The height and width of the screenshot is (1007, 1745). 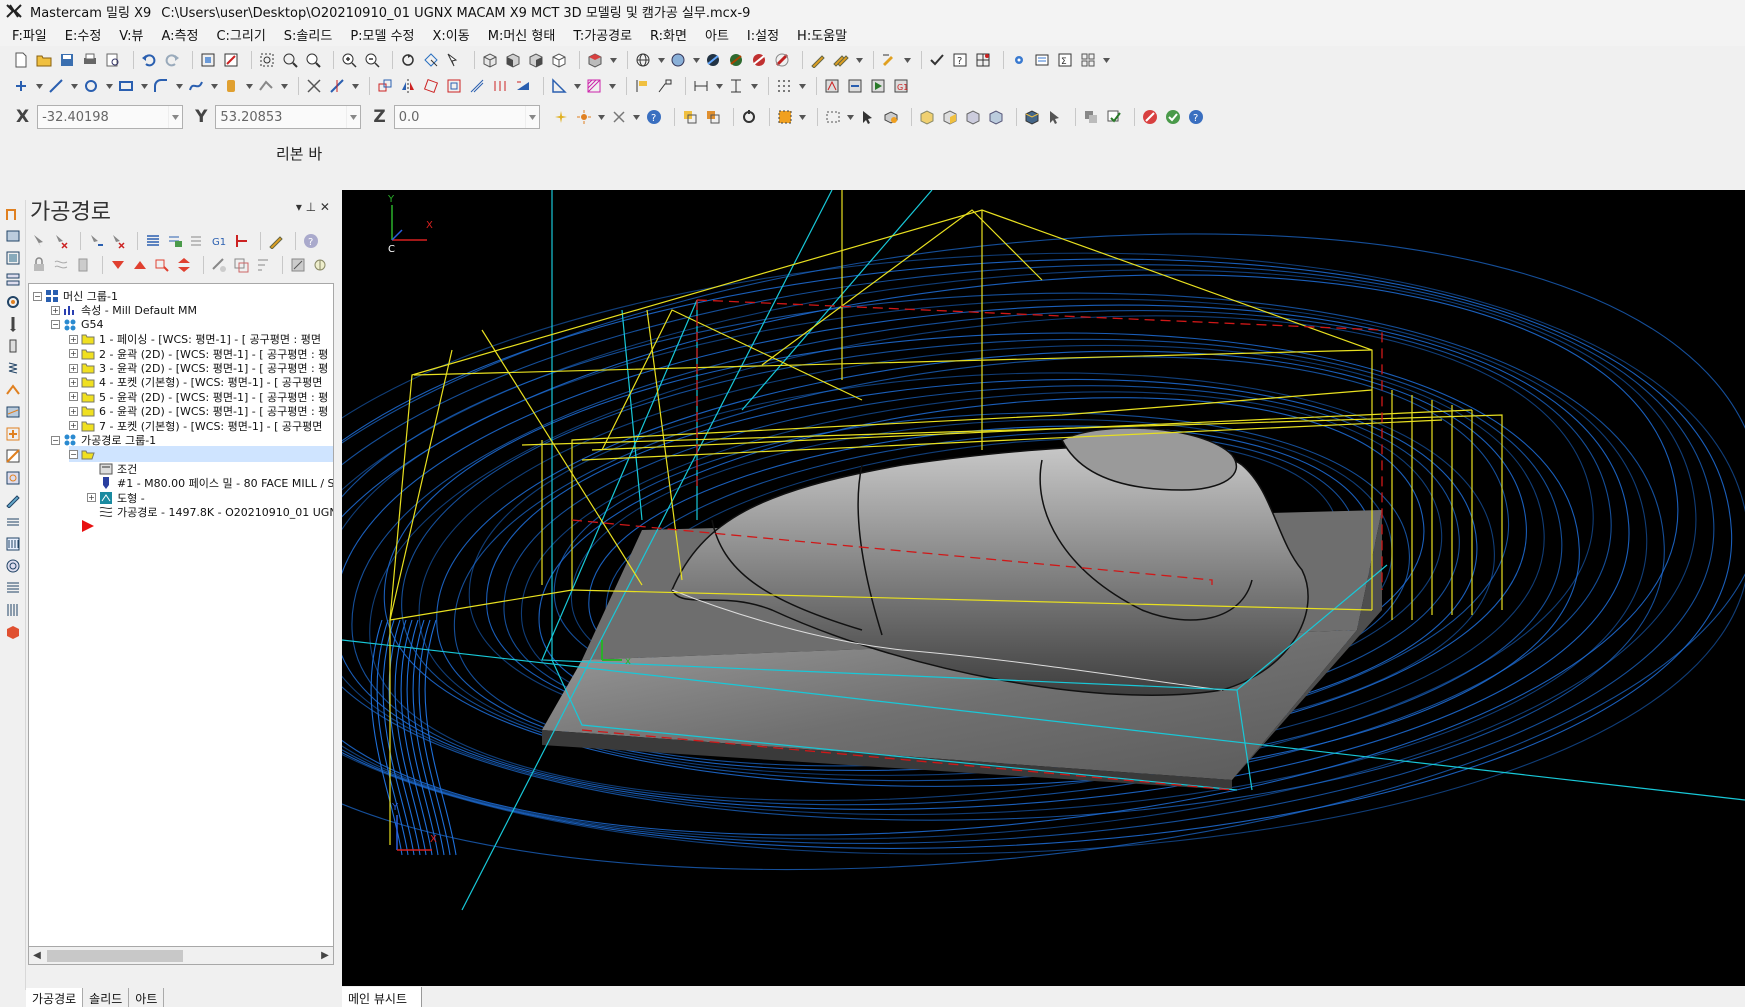 What do you see at coordinates (44, 60) in the screenshot?
I see `open-file-icon` at bounding box center [44, 60].